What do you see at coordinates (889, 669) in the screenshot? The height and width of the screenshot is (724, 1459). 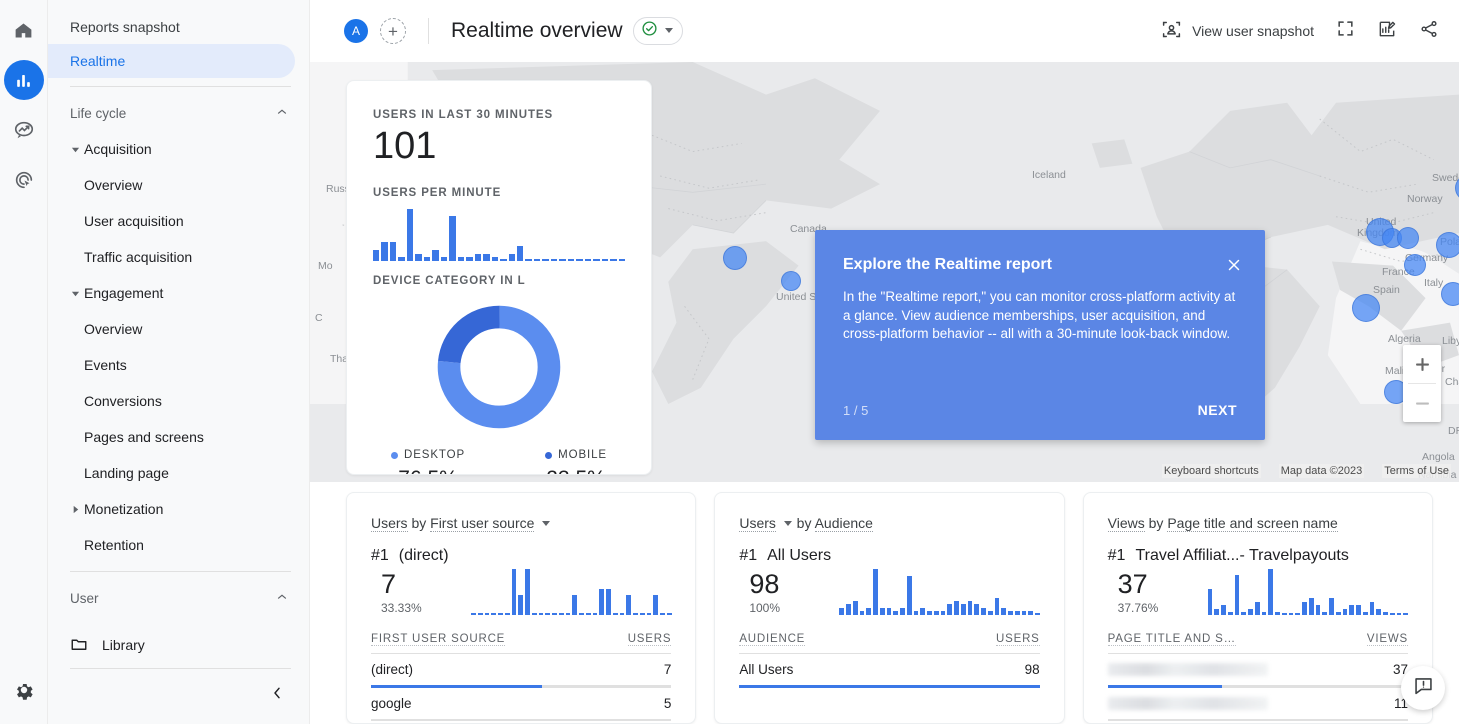 I see `table-row: All Users 98` at bounding box center [889, 669].